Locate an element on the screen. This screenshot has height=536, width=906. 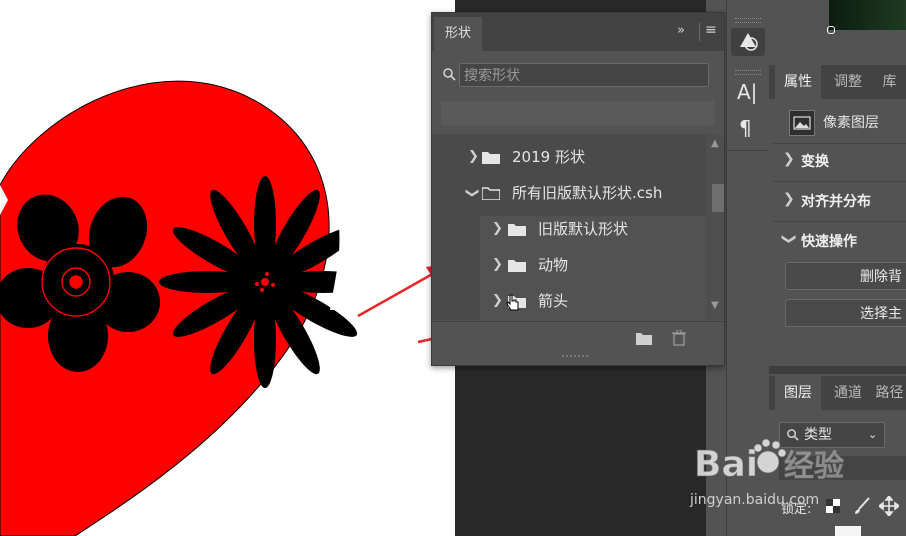
tab-layers: 图层 is located at coordinates (798, 393).